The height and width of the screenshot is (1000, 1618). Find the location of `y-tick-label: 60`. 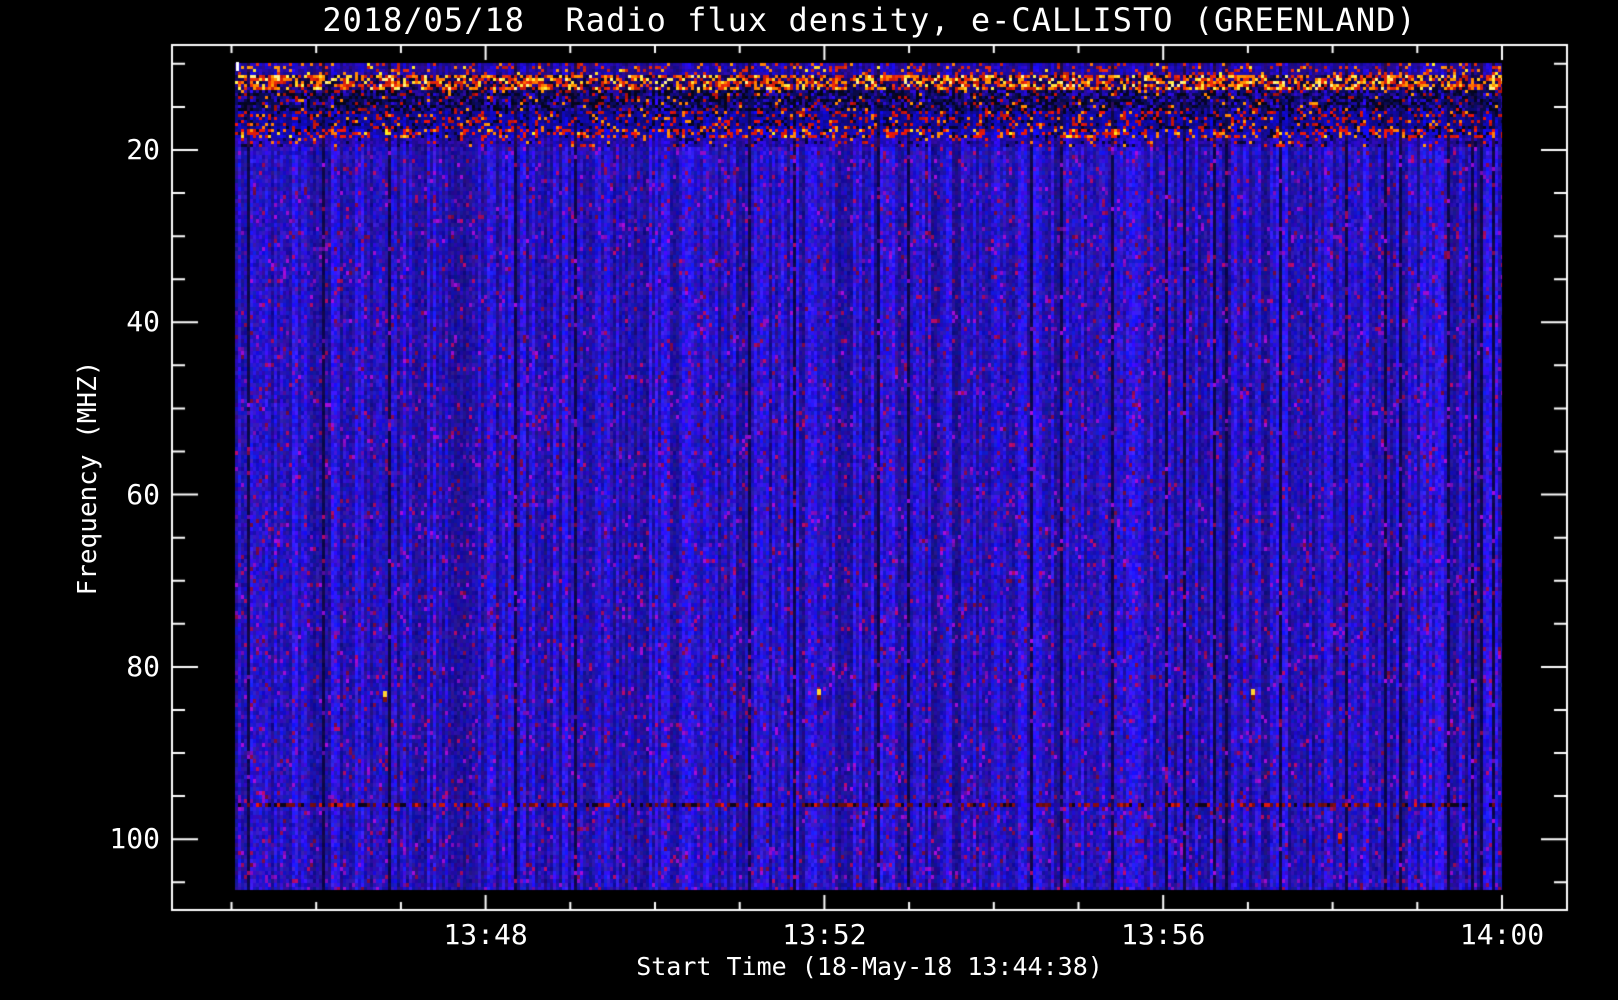

y-tick-label: 60 is located at coordinates (143, 494).